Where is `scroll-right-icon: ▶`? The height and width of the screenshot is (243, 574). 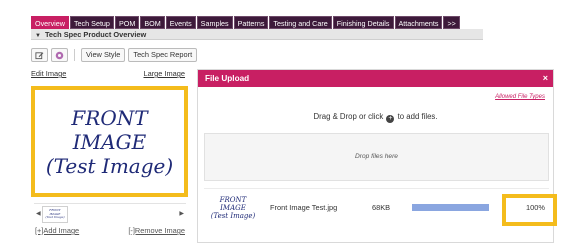 scroll-right-icon: ▶ is located at coordinates (181, 213).